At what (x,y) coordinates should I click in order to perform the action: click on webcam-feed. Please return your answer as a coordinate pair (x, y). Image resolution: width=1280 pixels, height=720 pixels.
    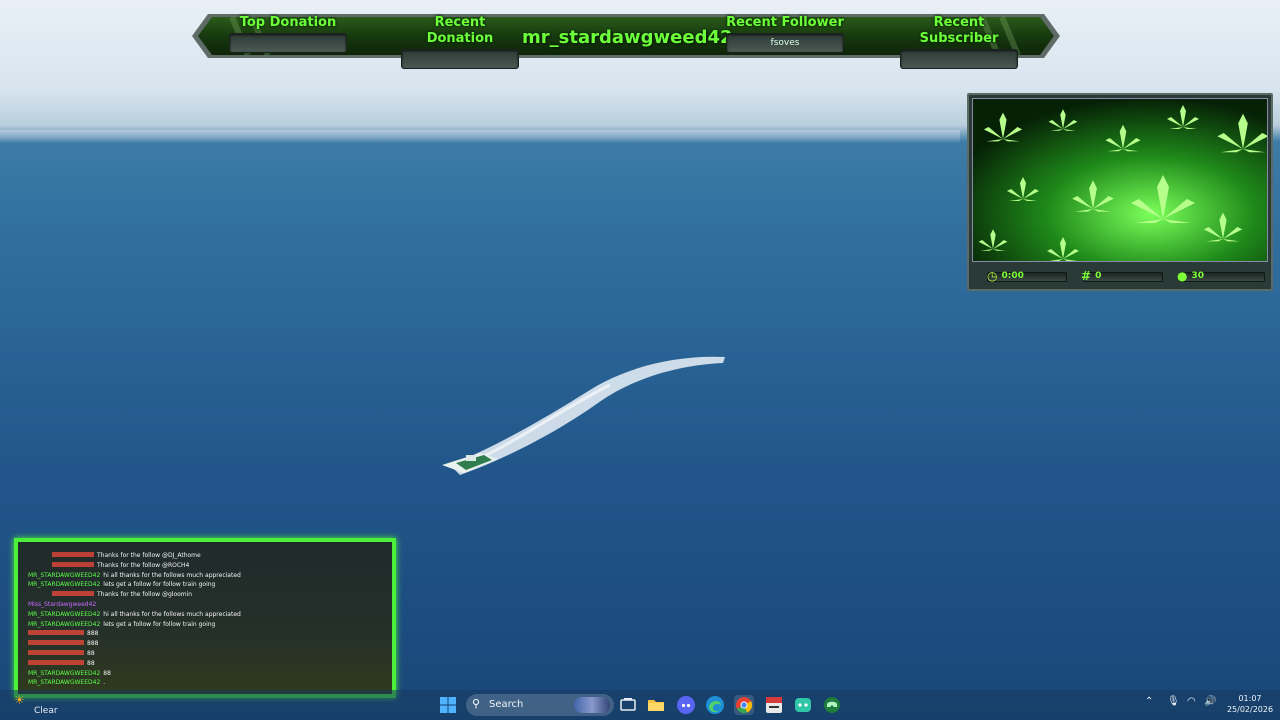
    Looking at the image, I should click on (1120, 180).